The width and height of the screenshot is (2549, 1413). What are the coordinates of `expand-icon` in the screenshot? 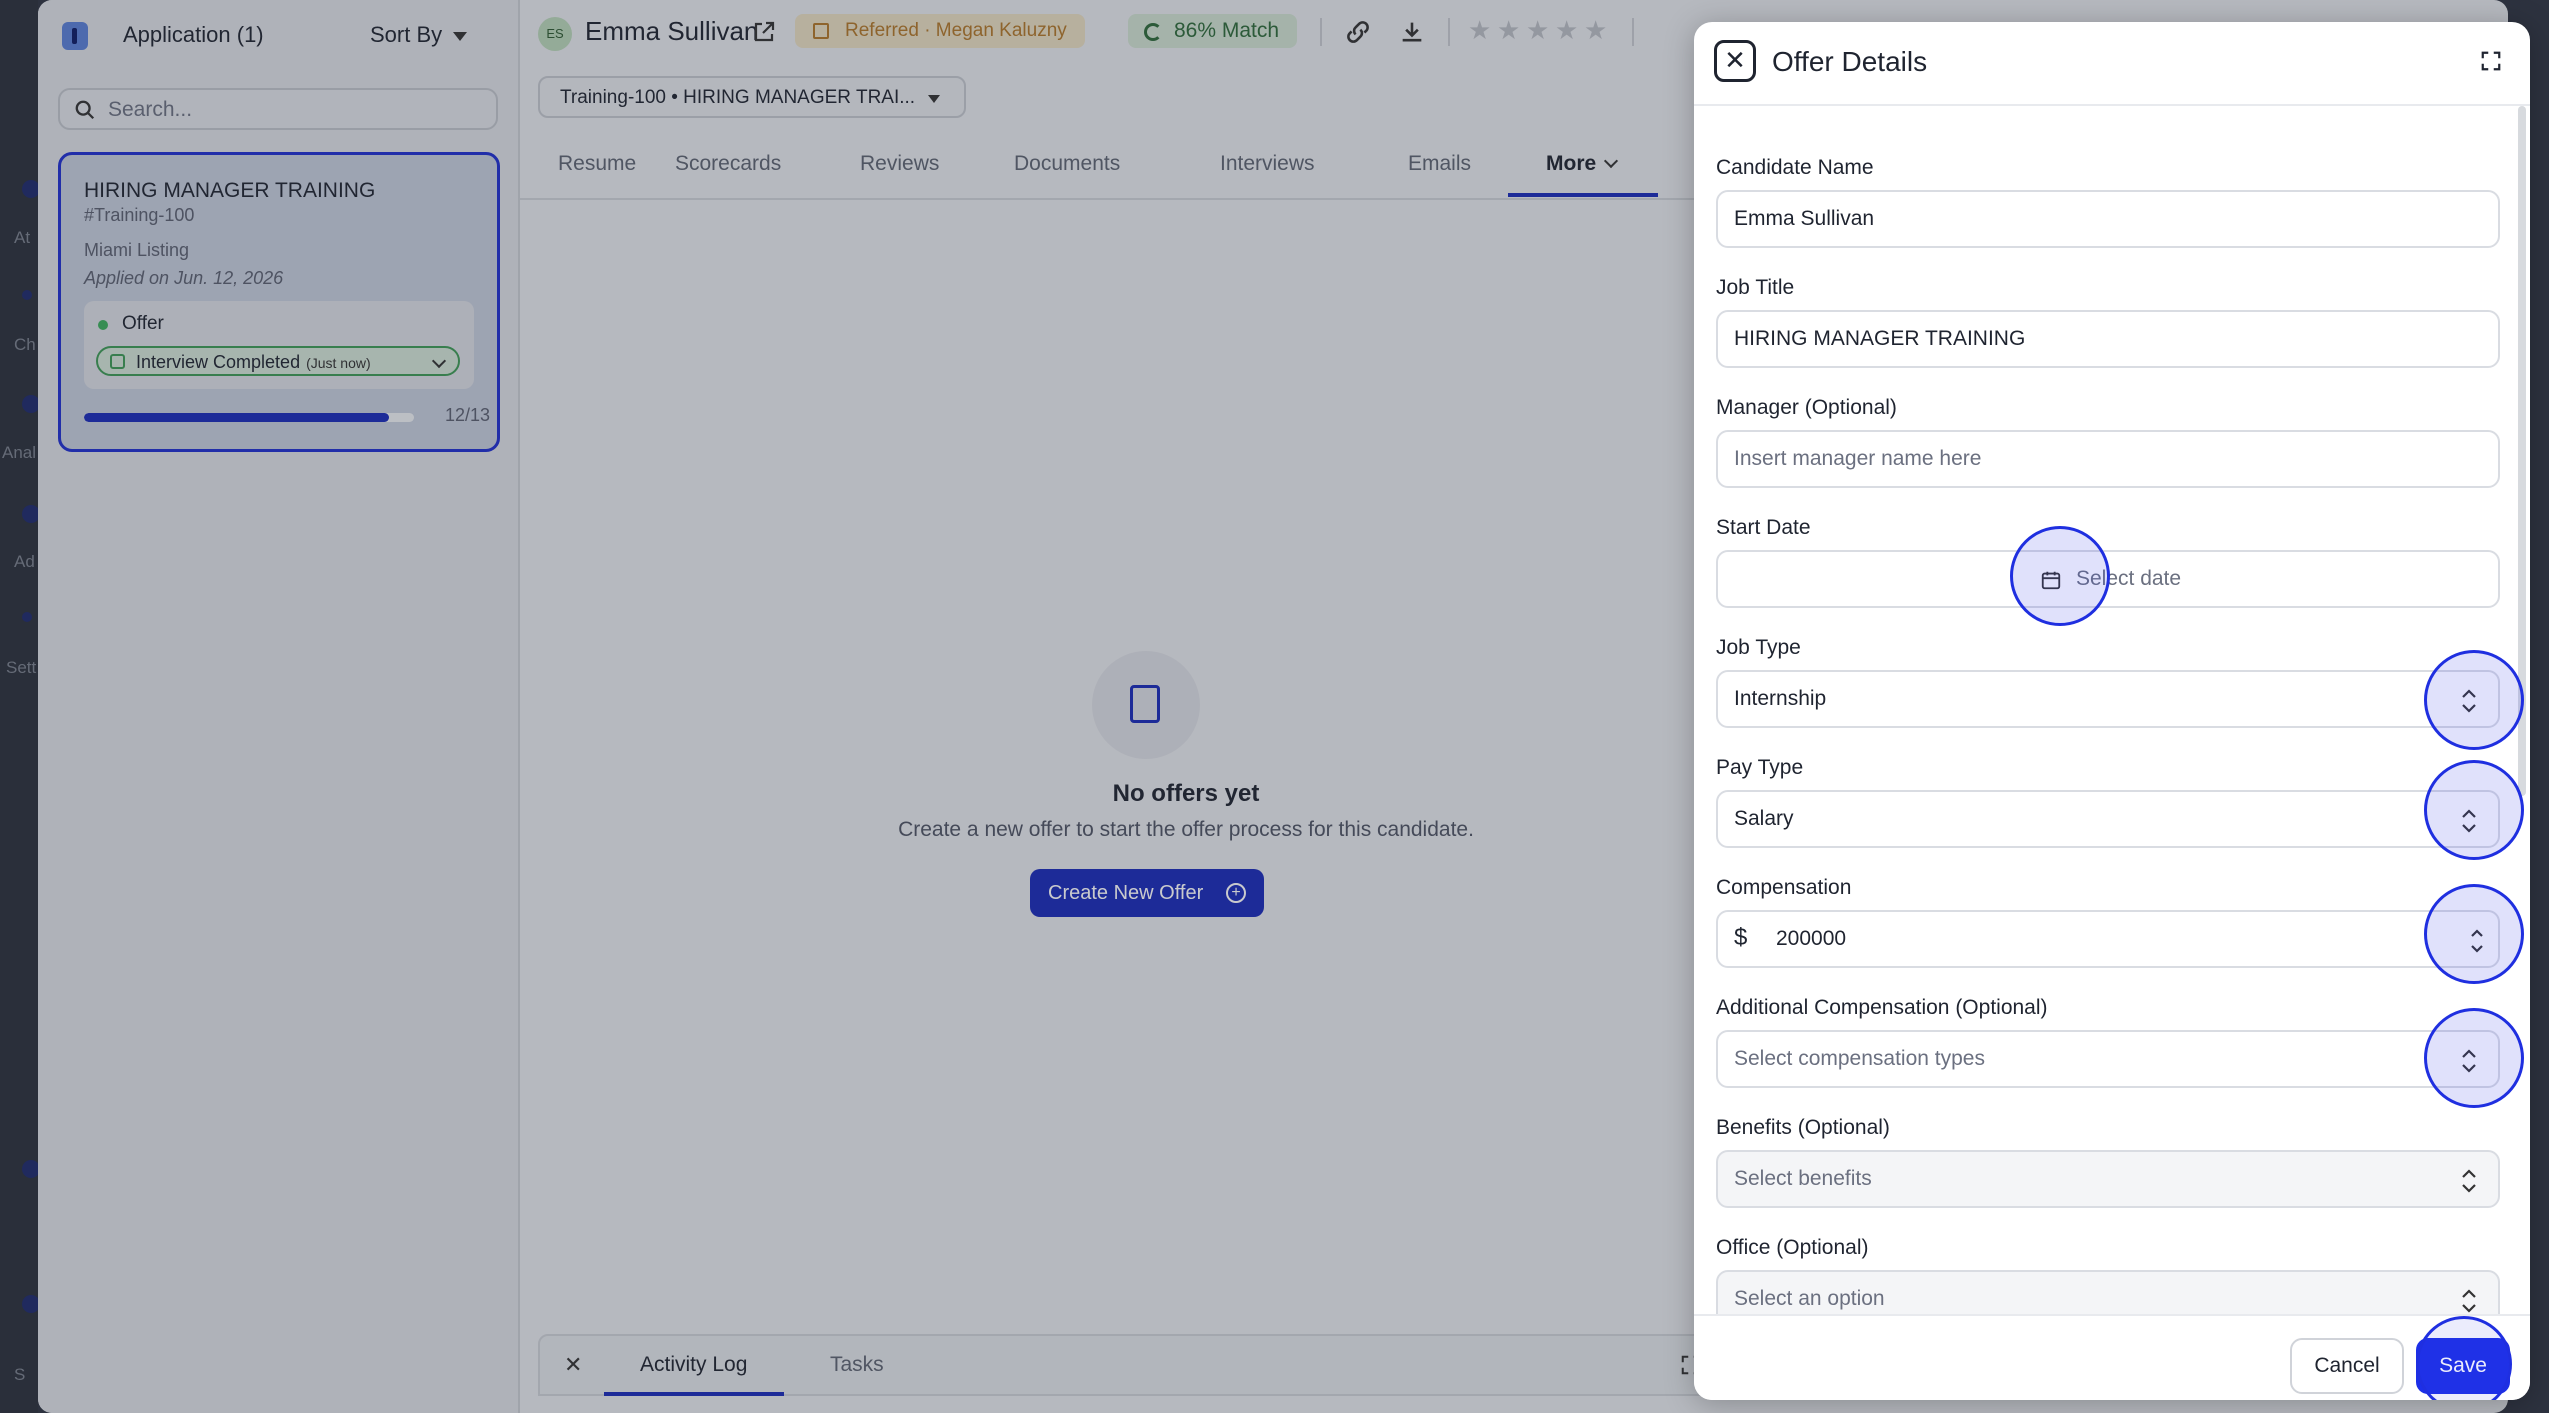 It's located at (2491, 61).